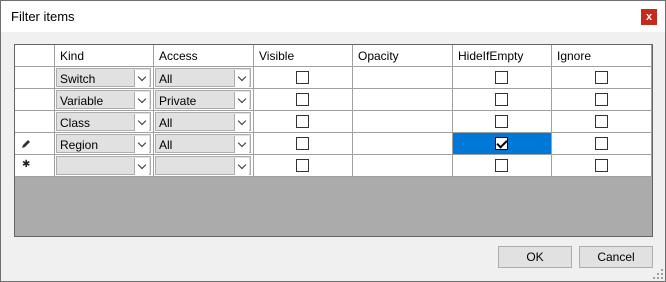  Describe the element at coordinates (602, 56) in the screenshot. I see `column-header-ignore: Ignore` at that location.